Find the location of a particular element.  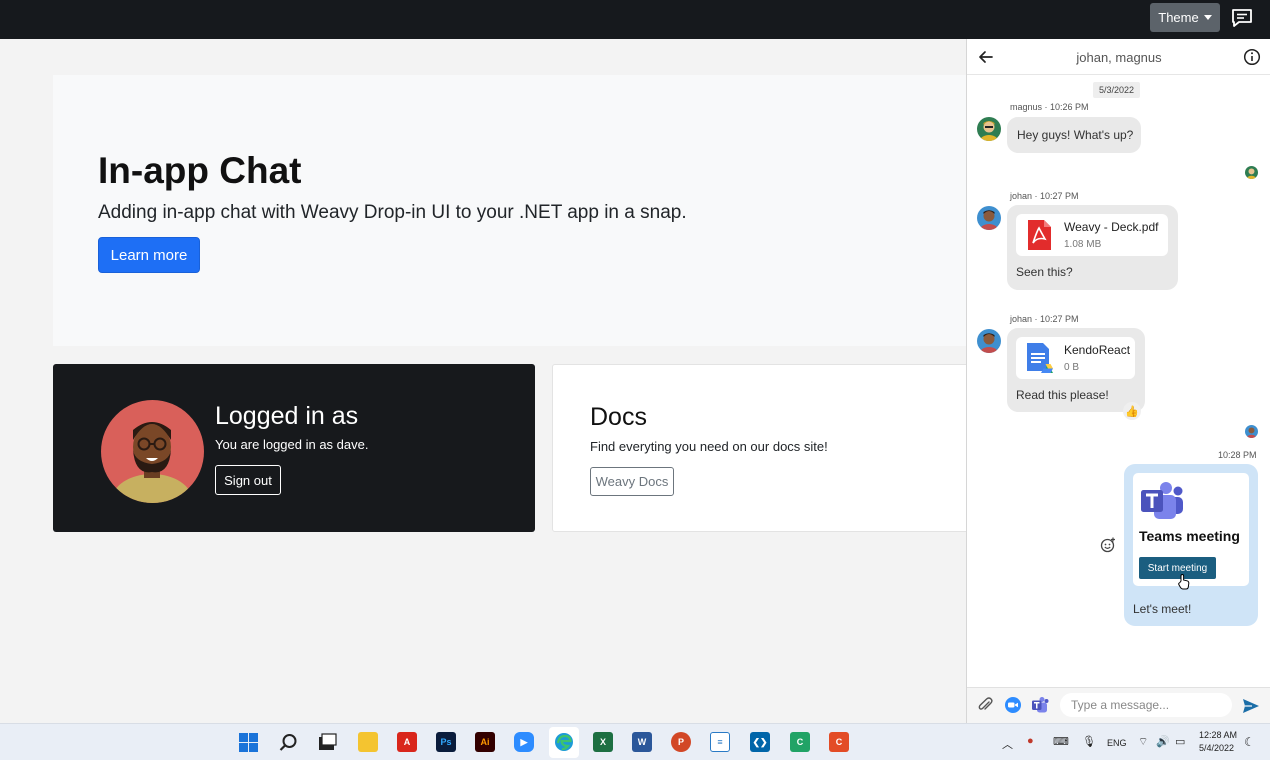

paperclip-icon is located at coordinates (986, 705).